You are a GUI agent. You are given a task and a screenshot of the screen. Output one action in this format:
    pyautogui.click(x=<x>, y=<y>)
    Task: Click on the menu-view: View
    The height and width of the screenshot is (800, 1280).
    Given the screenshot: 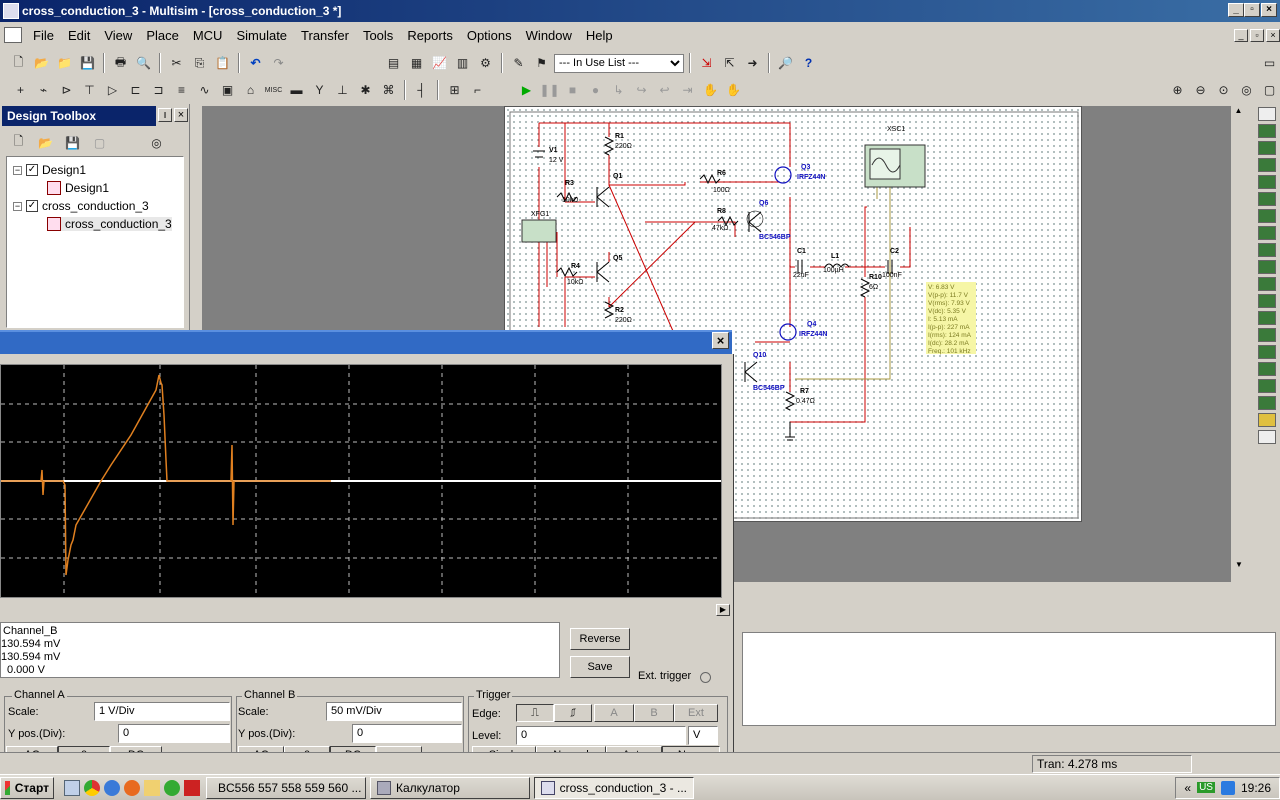 What is the action you would take?
    pyautogui.click(x=118, y=35)
    